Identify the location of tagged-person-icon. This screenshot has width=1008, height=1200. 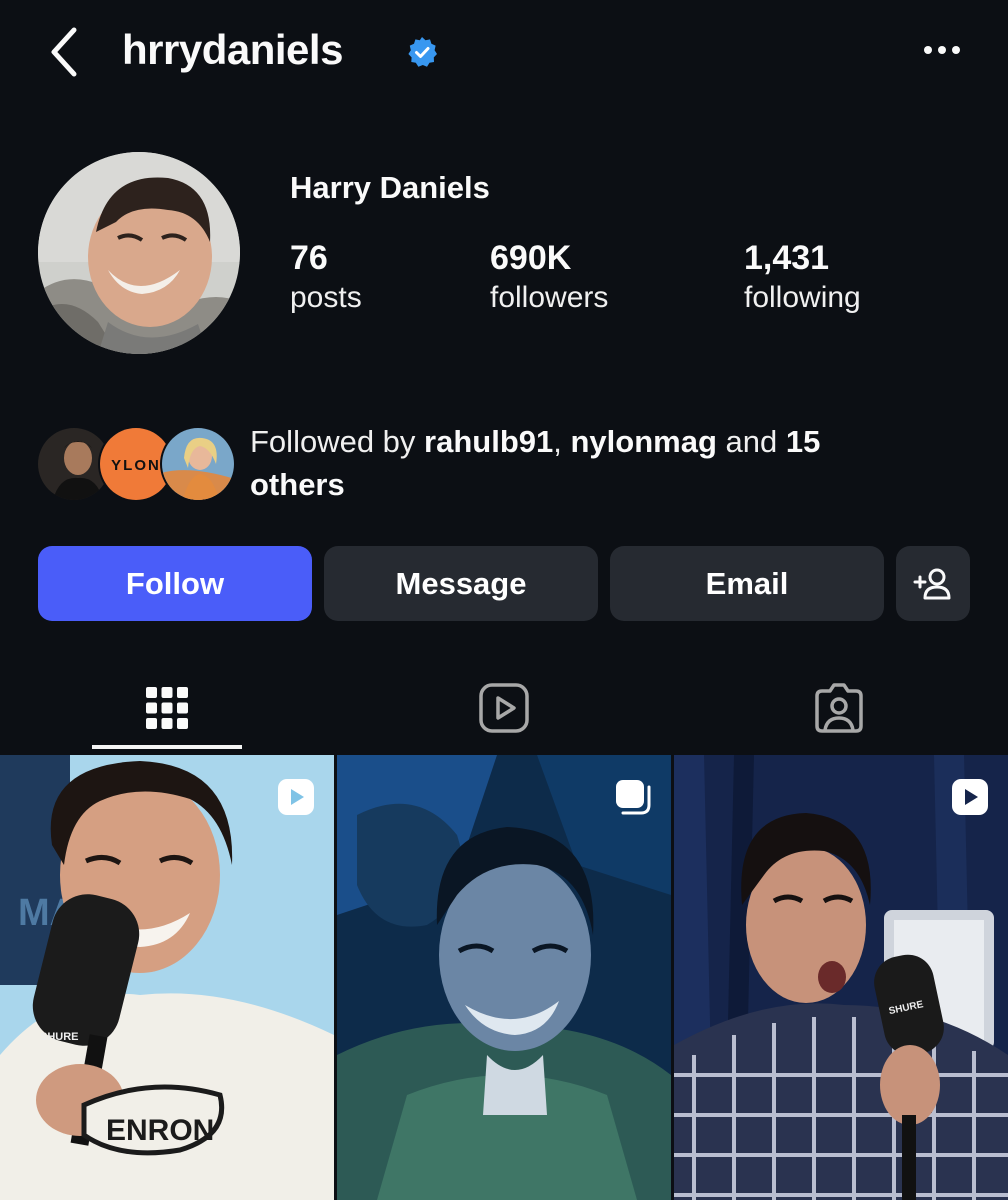
(839, 707).